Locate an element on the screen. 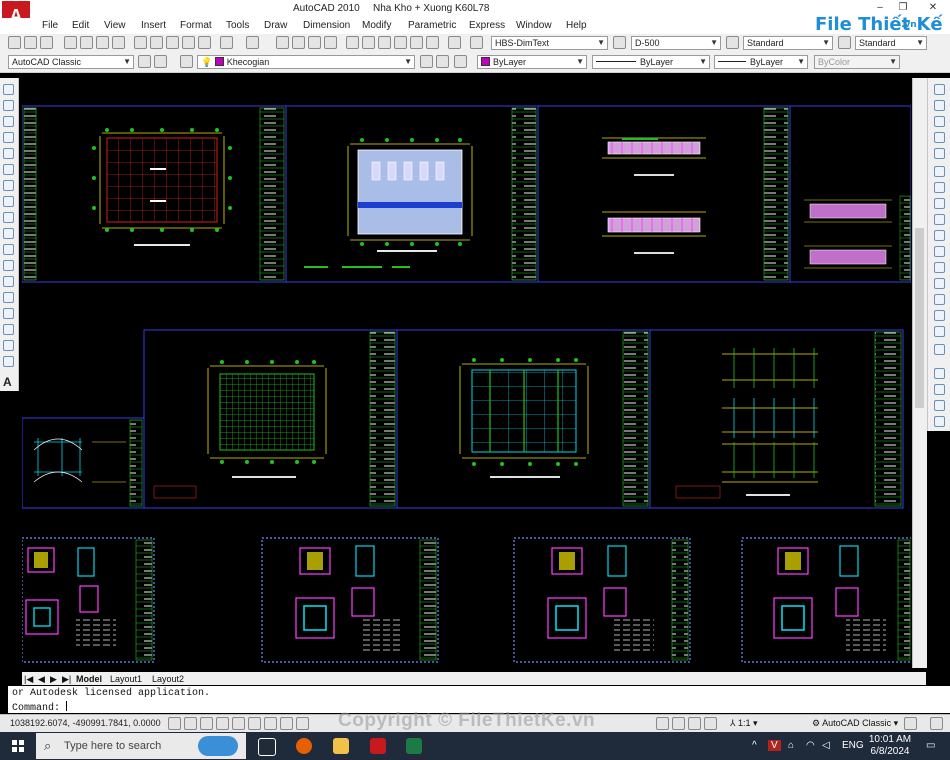 The image size is (950, 760). steering-wheel-icon is located at coordinates (694, 723).